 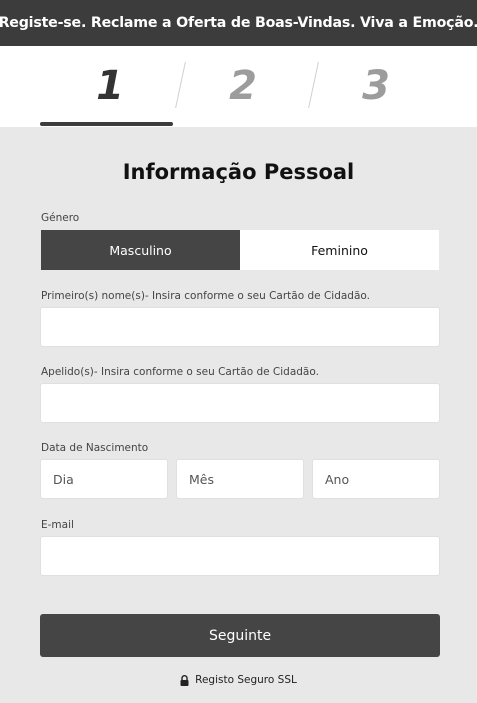 What do you see at coordinates (240, 556) in the screenshot?
I see `email-input` at bounding box center [240, 556].